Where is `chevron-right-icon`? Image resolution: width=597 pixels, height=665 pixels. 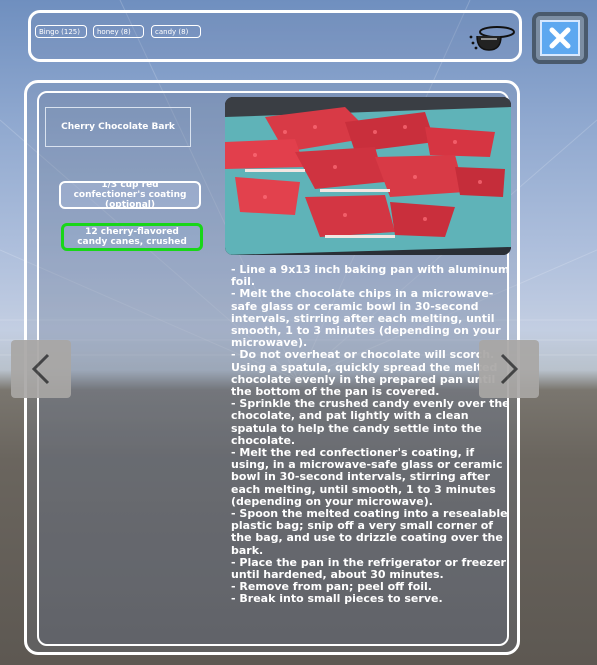
chevron-right-icon is located at coordinates (509, 369).